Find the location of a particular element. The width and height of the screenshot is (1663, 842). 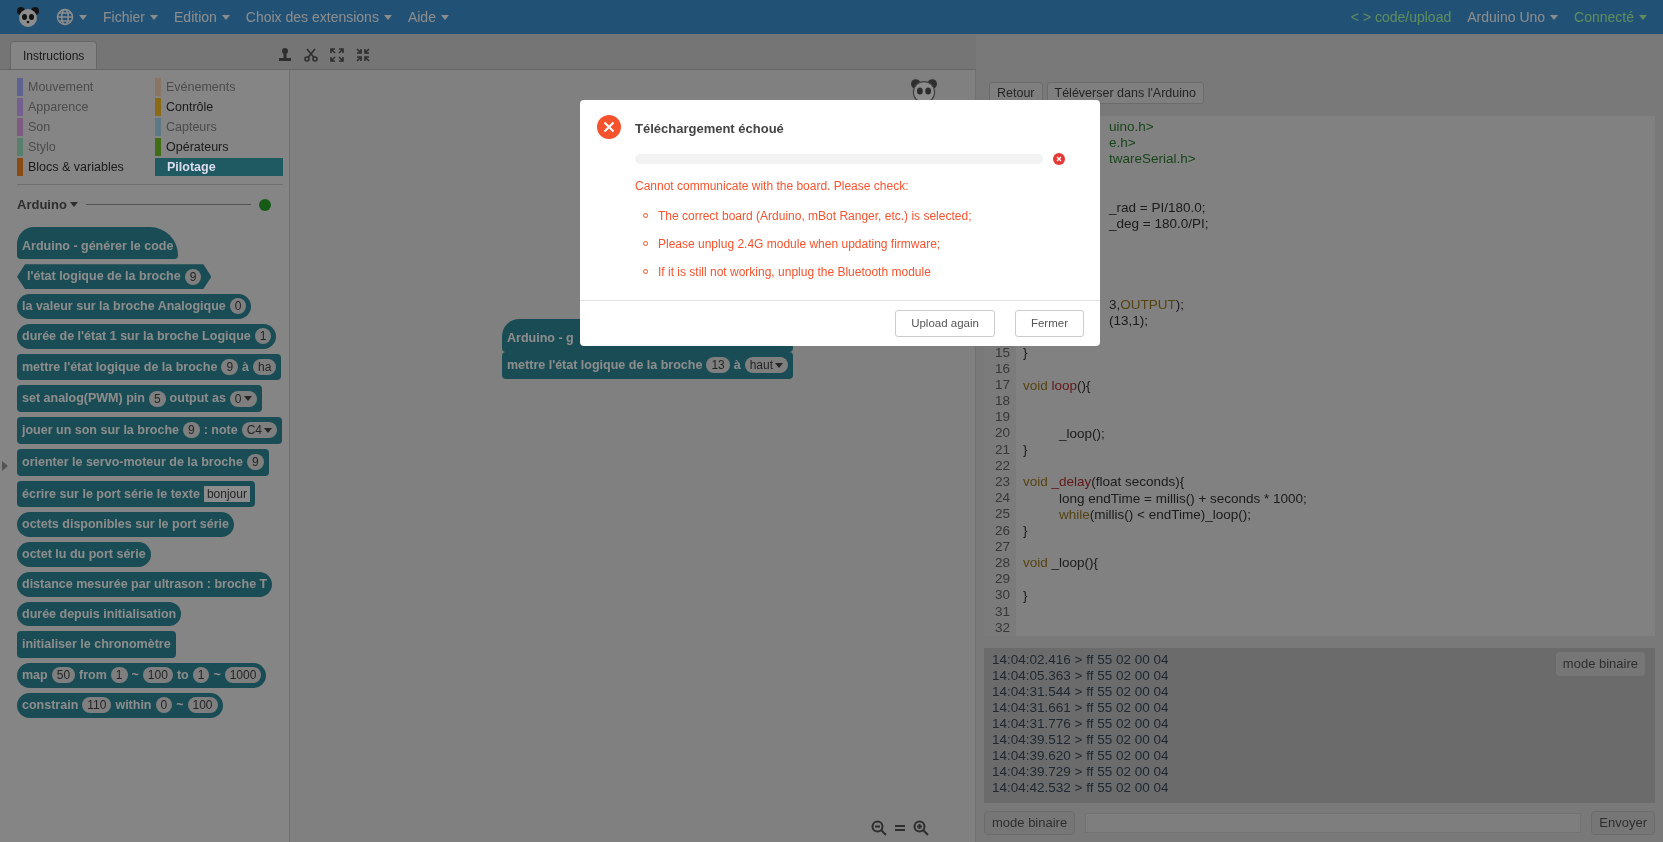

block-label: initialiser le chronomètre is located at coordinates (96, 645).